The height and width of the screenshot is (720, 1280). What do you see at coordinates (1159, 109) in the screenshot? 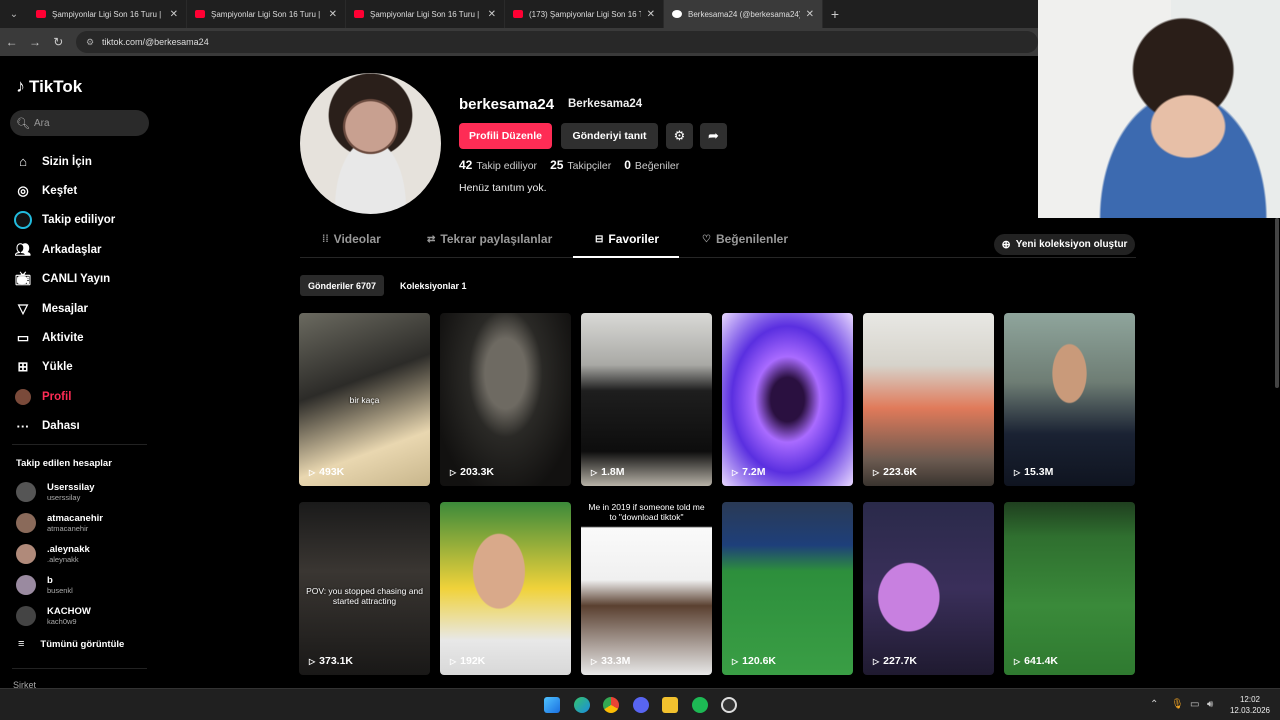
I see `webcam-overlay` at bounding box center [1159, 109].